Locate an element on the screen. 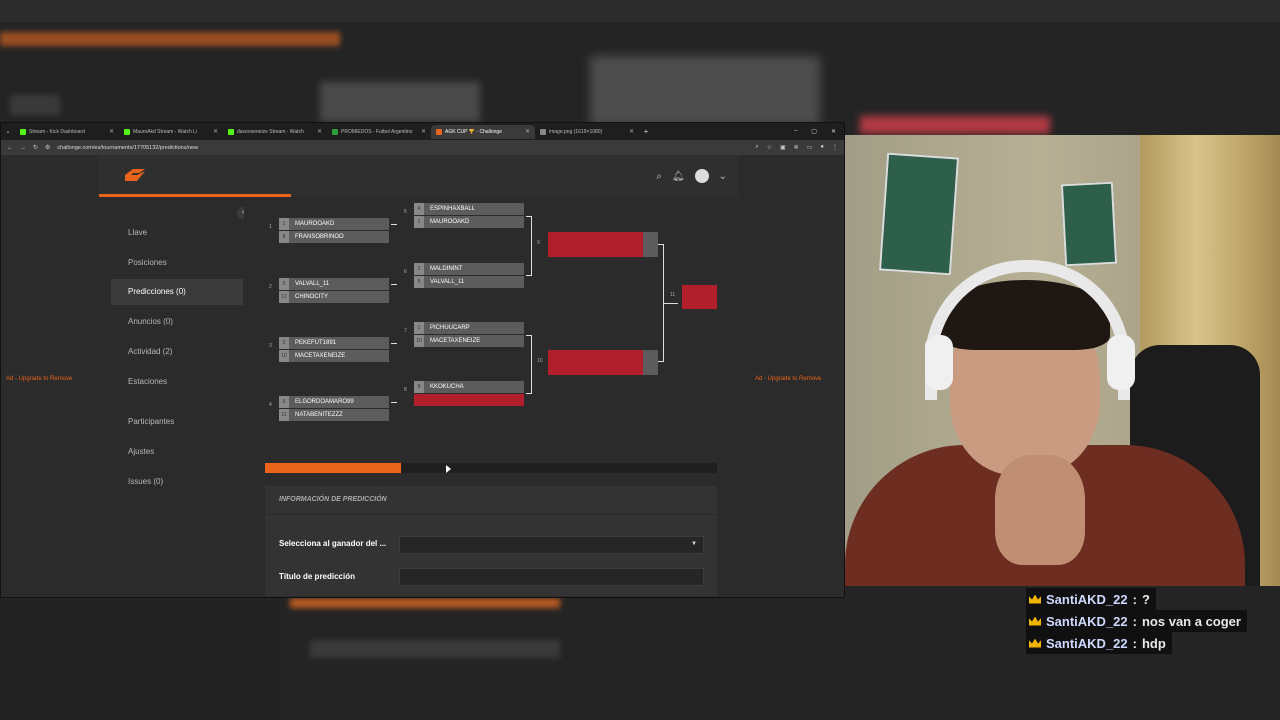  participant-slot: 8 FRANSOBRINOO is located at coordinates (334, 237).